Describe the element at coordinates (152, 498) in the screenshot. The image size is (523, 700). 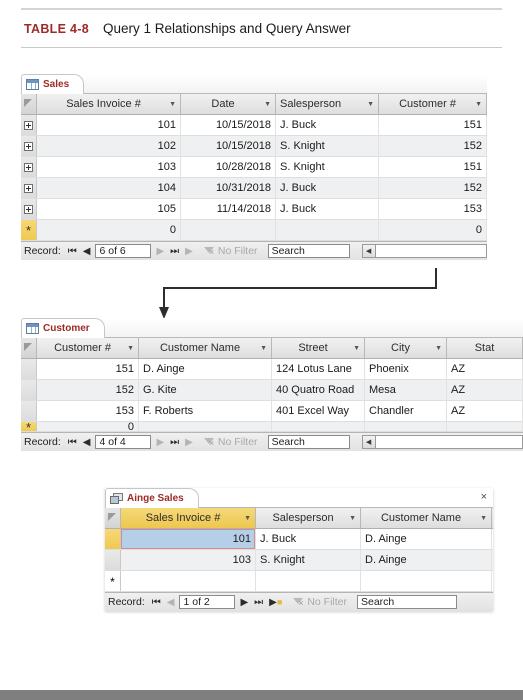
I see `tab-ainge-sales: Ainge Sales` at that location.